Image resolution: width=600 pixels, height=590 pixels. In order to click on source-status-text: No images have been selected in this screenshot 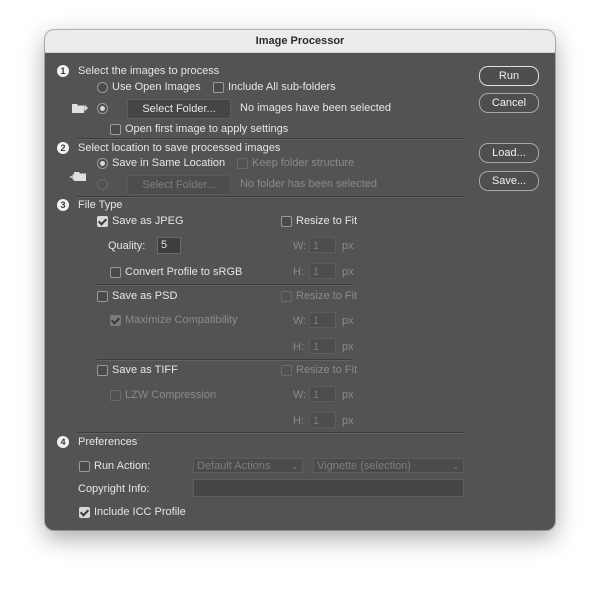, I will do `click(316, 108)`.